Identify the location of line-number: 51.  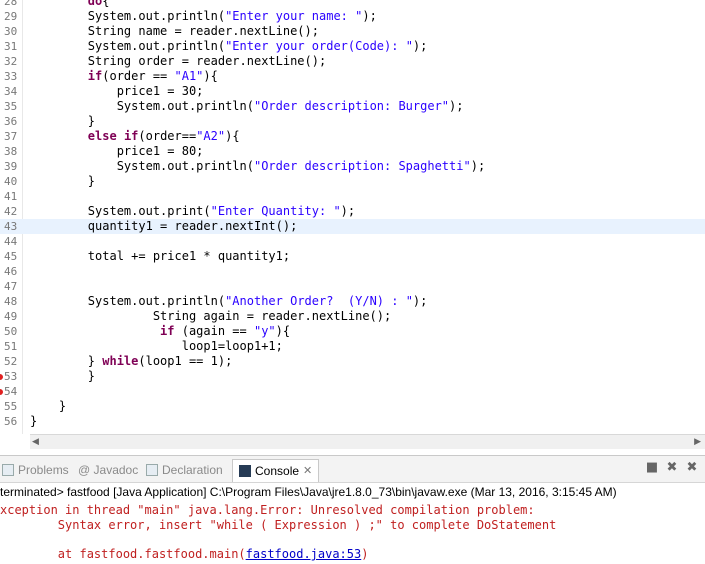
(11, 346).